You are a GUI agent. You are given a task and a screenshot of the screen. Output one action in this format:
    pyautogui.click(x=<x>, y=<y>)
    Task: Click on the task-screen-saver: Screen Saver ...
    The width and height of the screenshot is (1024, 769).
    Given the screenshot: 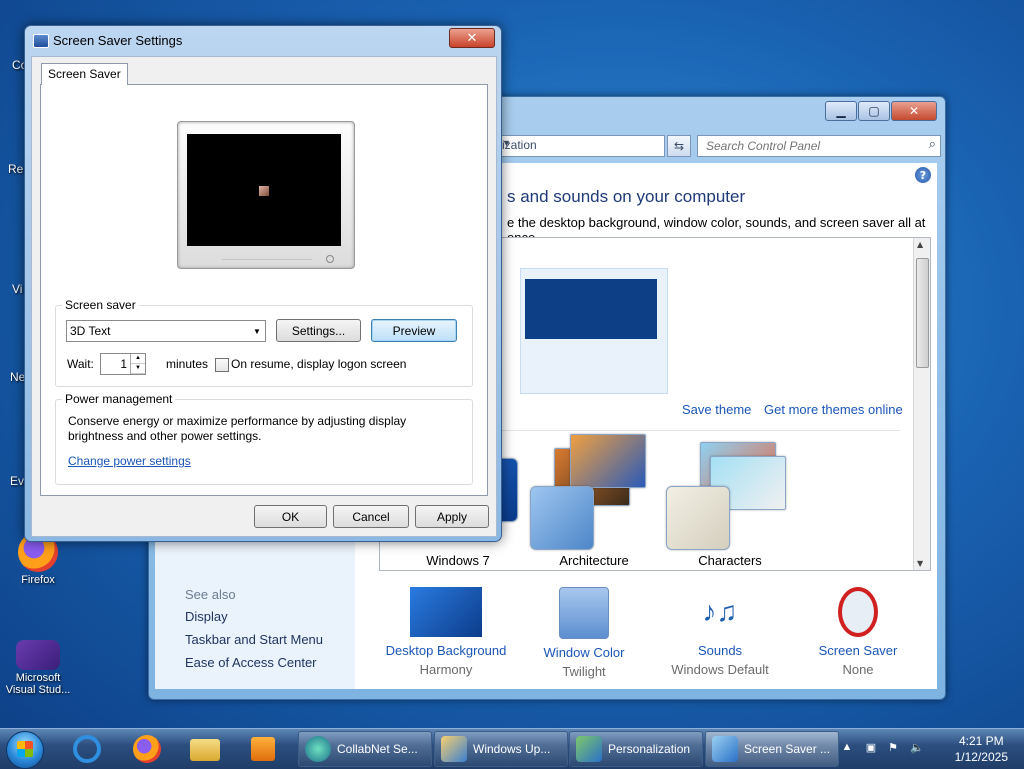 What is the action you would take?
    pyautogui.click(x=772, y=749)
    